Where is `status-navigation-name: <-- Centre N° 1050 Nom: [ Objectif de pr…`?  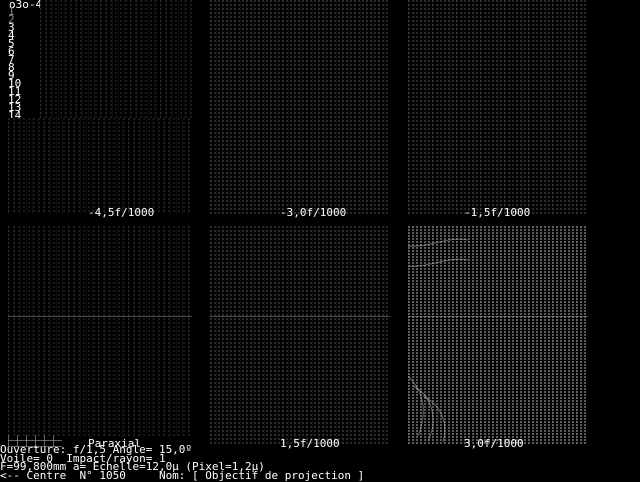
status-navigation-name: <-- Centre N° 1050 Nom: [ Objectif de pr… is located at coordinates (320, 475).